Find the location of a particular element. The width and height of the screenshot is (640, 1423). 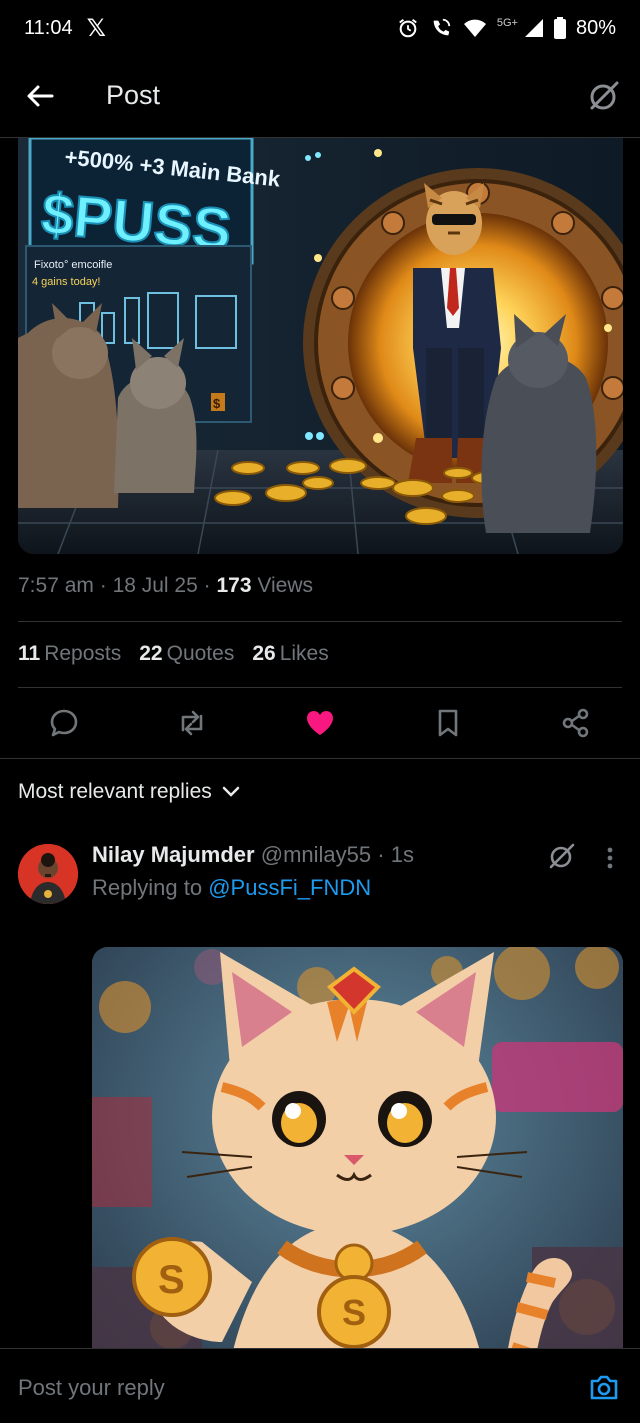

battery-icon is located at coordinates (559, 28).